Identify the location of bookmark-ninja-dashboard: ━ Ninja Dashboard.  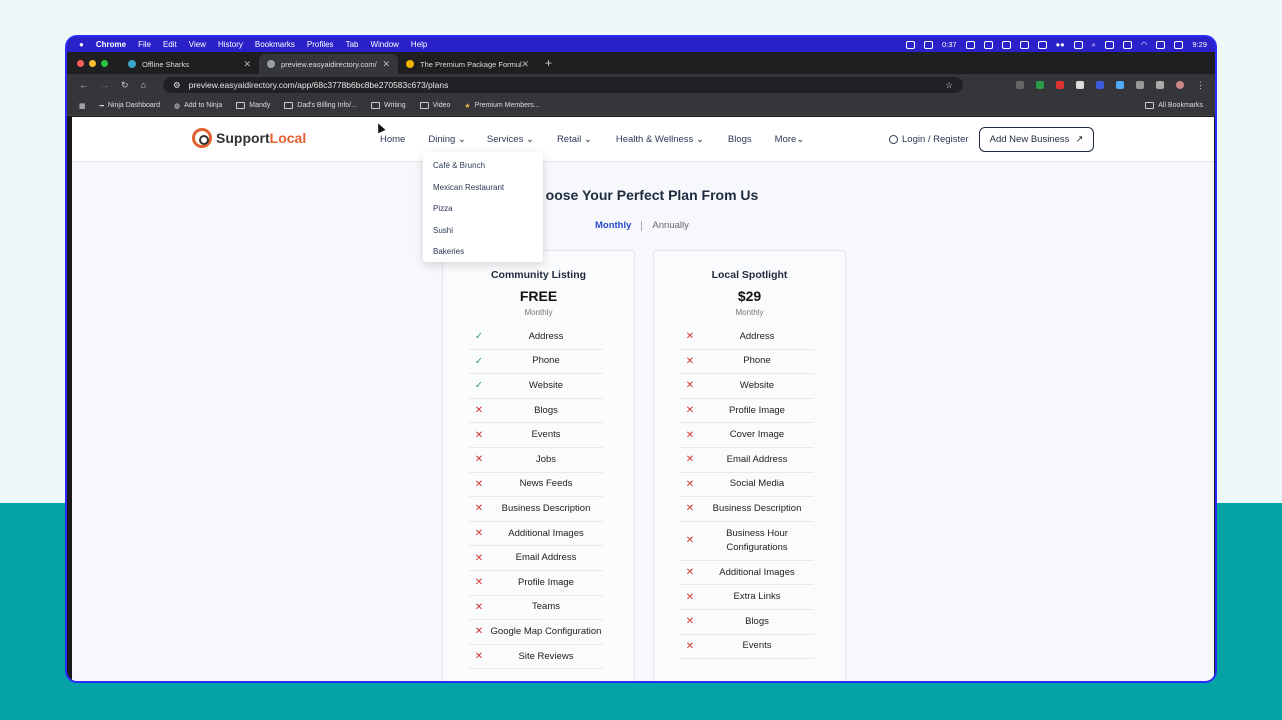
(130, 106).